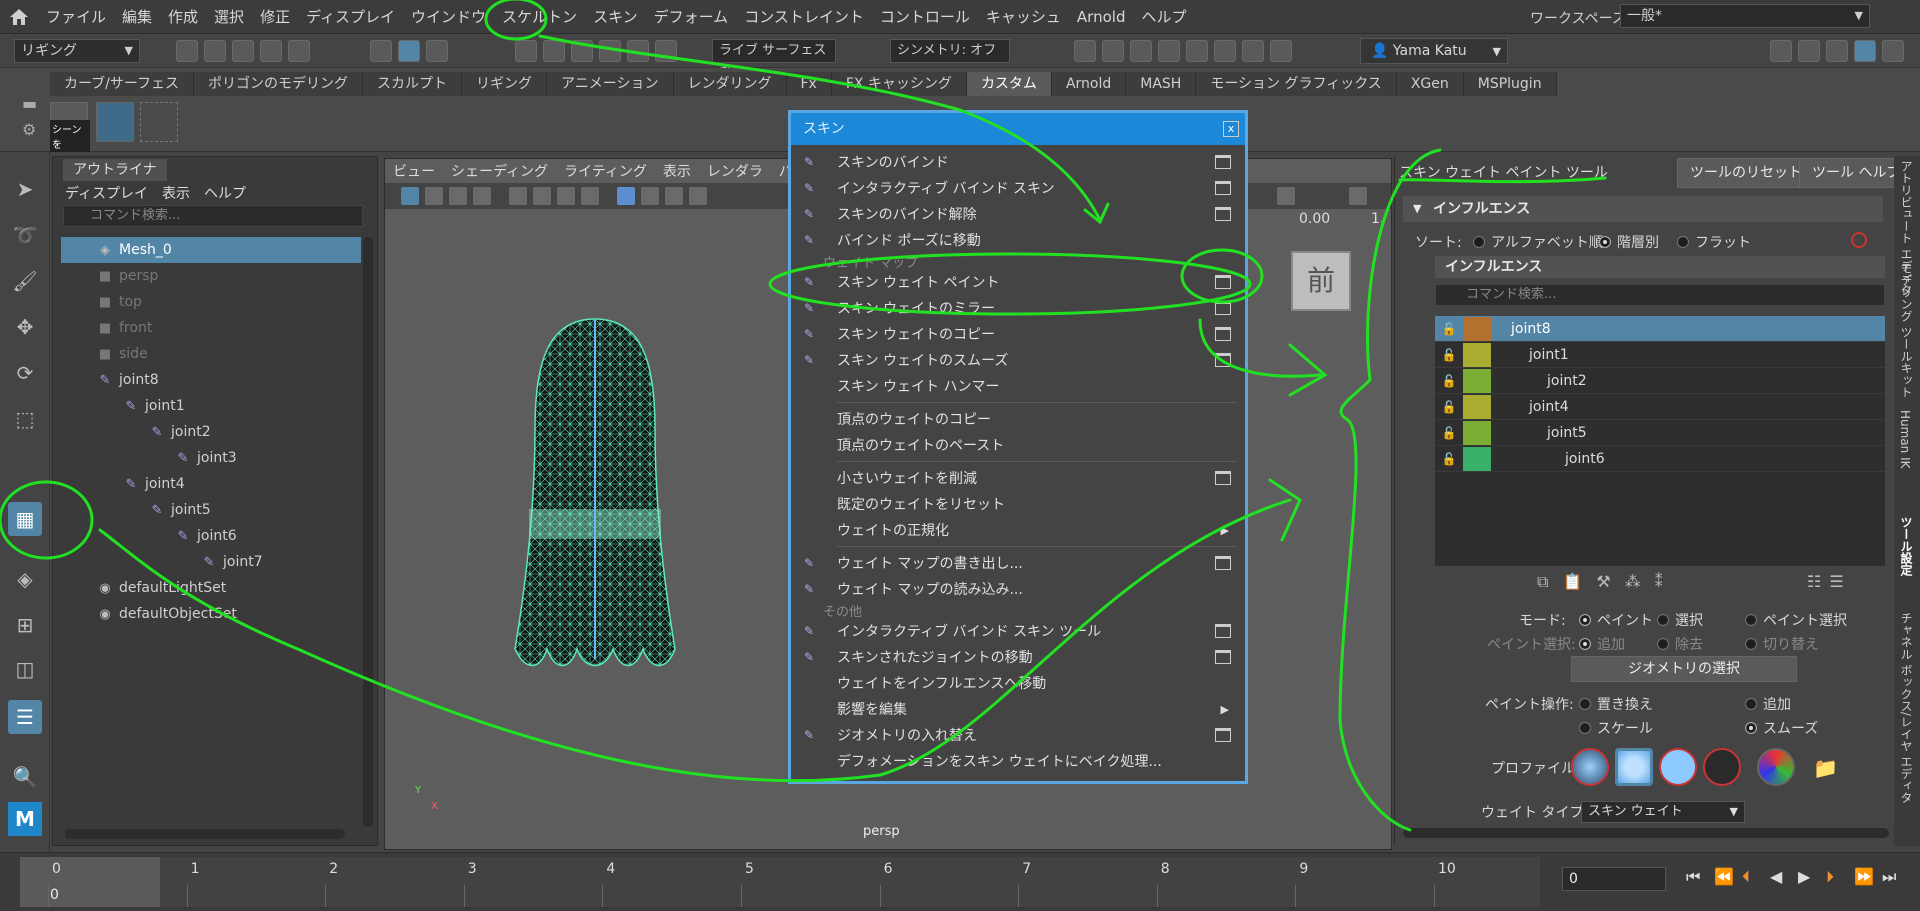  I want to click on select-tool-icon: ➤, so click(25, 189).